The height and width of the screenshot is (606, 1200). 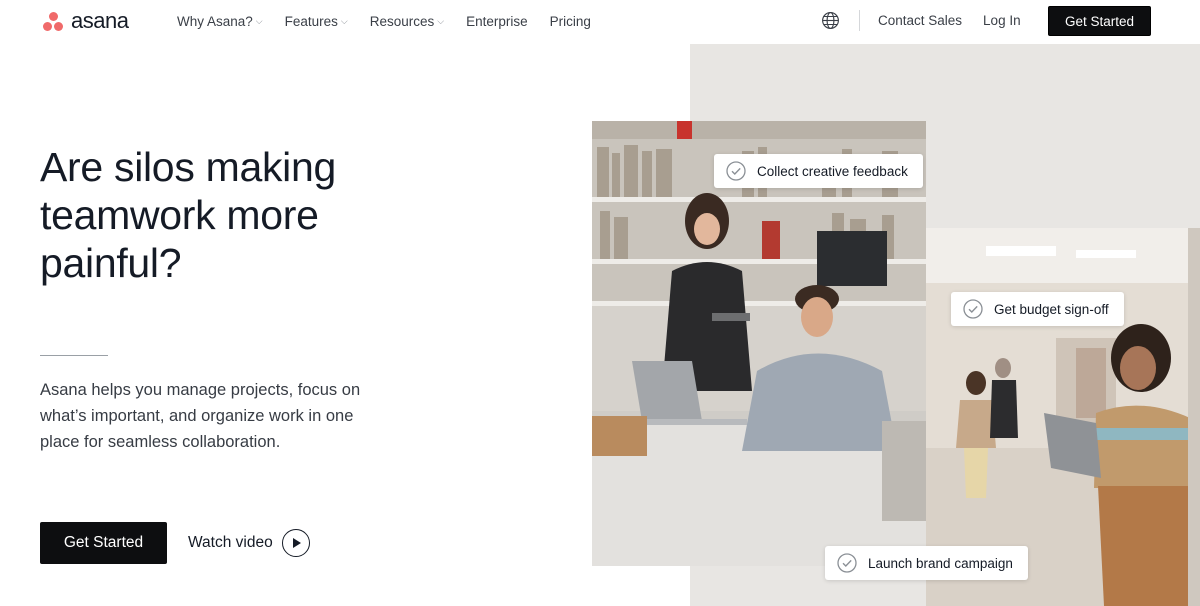 I want to click on logo-wordmark: asana, so click(x=100, y=20).